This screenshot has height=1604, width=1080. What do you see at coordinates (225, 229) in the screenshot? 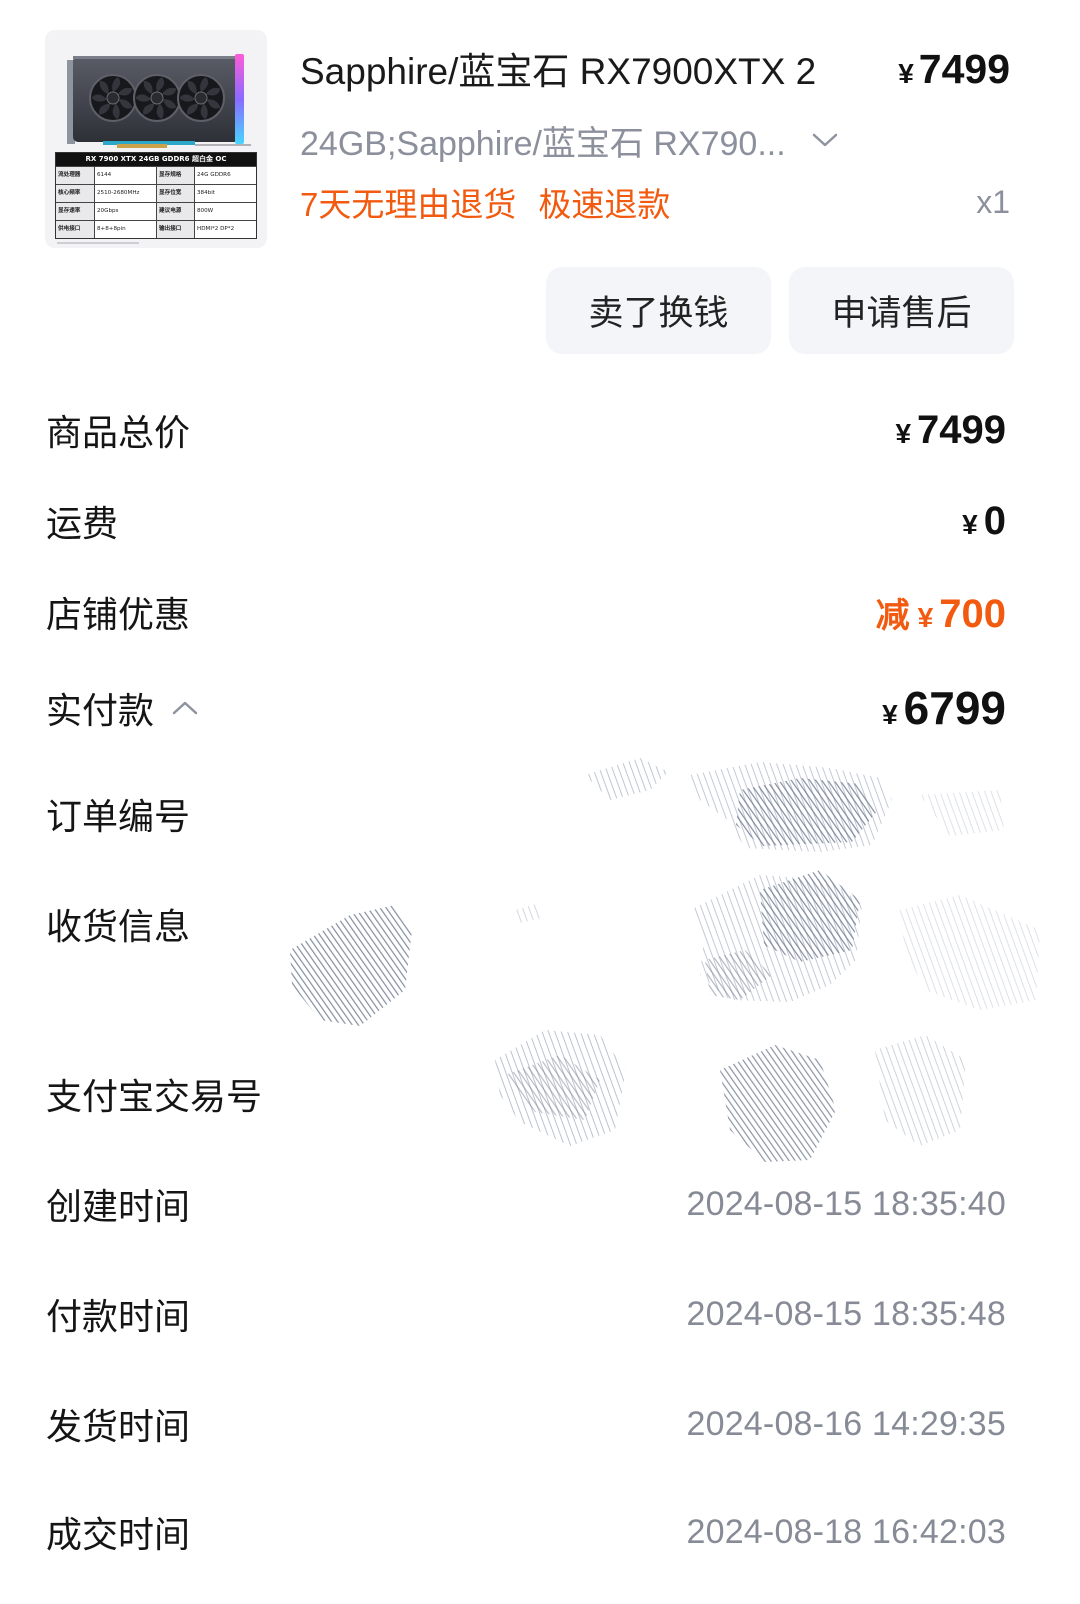
I see `spec-value: HDMI*2 DP*2` at bounding box center [225, 229].